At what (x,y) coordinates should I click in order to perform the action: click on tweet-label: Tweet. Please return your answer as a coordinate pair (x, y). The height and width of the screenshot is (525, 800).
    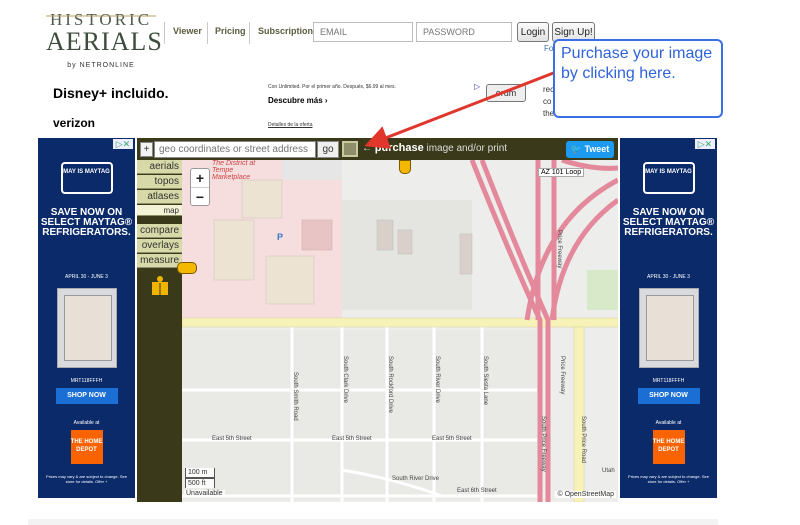
    Looking at the image, I should click on (597, 149).